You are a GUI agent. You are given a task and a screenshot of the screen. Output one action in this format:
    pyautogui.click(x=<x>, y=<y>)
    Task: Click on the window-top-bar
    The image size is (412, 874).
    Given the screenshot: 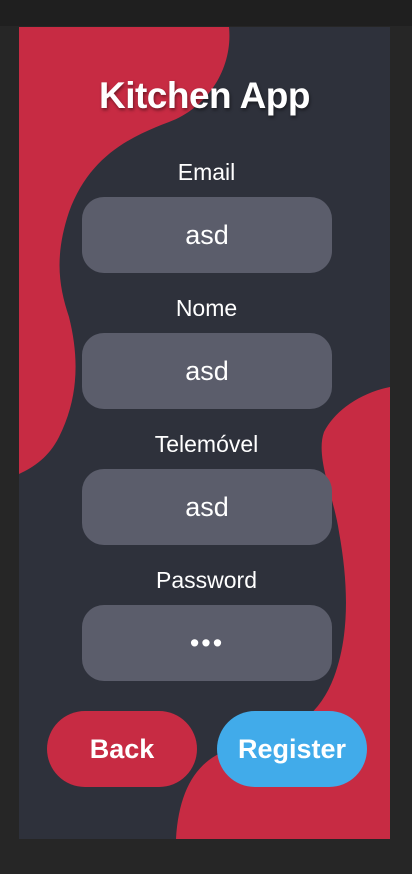 What is the action you would take?
    pyautogui.click(x=206, y=13)
    